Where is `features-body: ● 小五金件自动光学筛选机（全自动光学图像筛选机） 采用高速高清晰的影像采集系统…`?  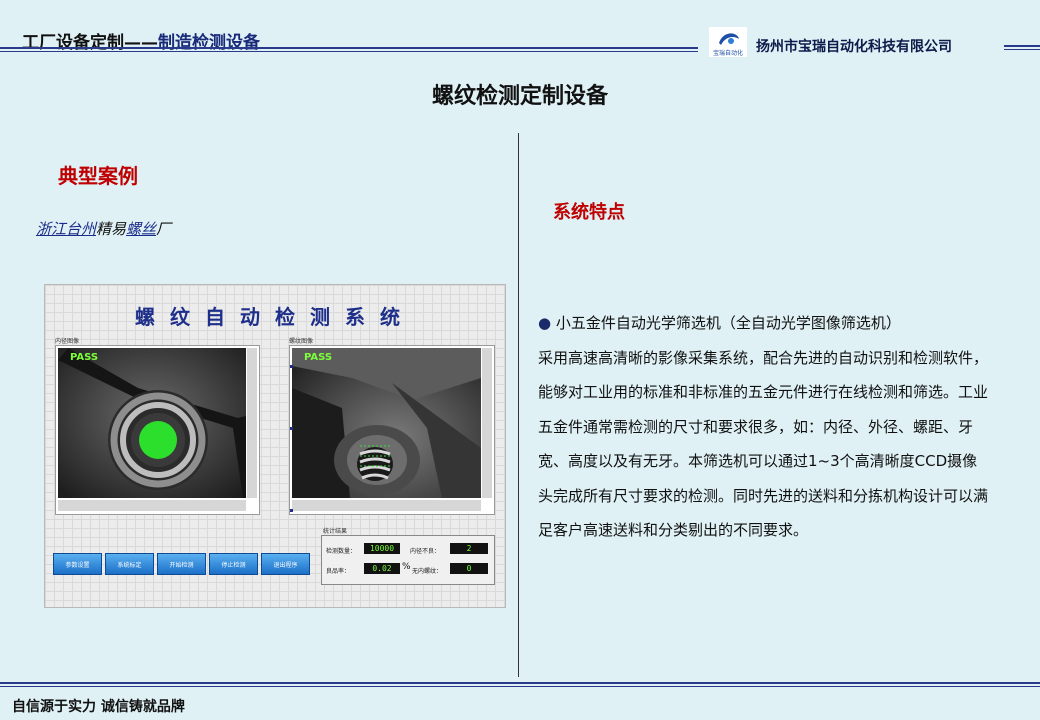
features-body: ● 小五金件自动光学筛选机（全自动光学图像筛选机） 采用高速高清晰的影像采集系统… is located at coordinates (764, 427).